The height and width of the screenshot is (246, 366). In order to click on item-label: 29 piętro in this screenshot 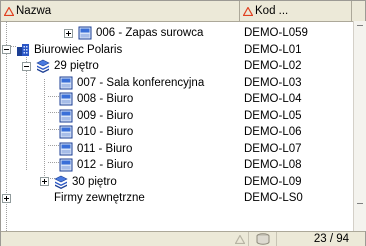, I will do `click(76, 66)`.